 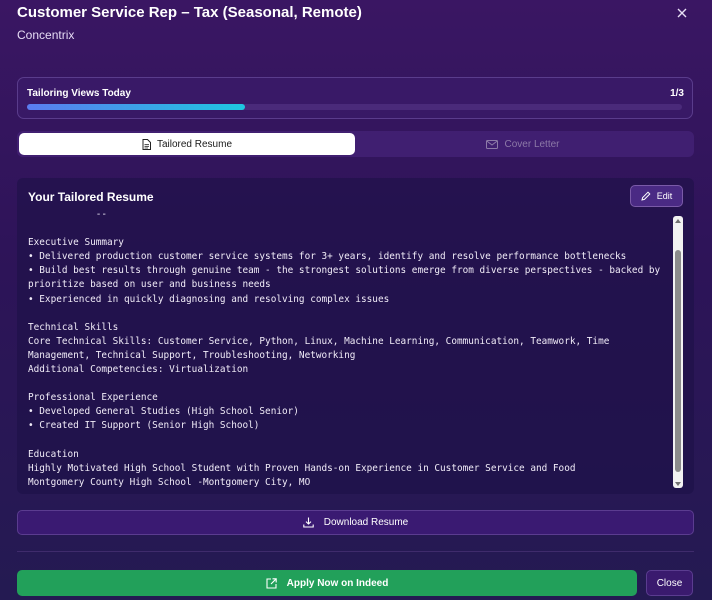 What do you see at coordinates (682, 13) in the screenshot?
I see `close-icon` at bounding box center [682, 13].